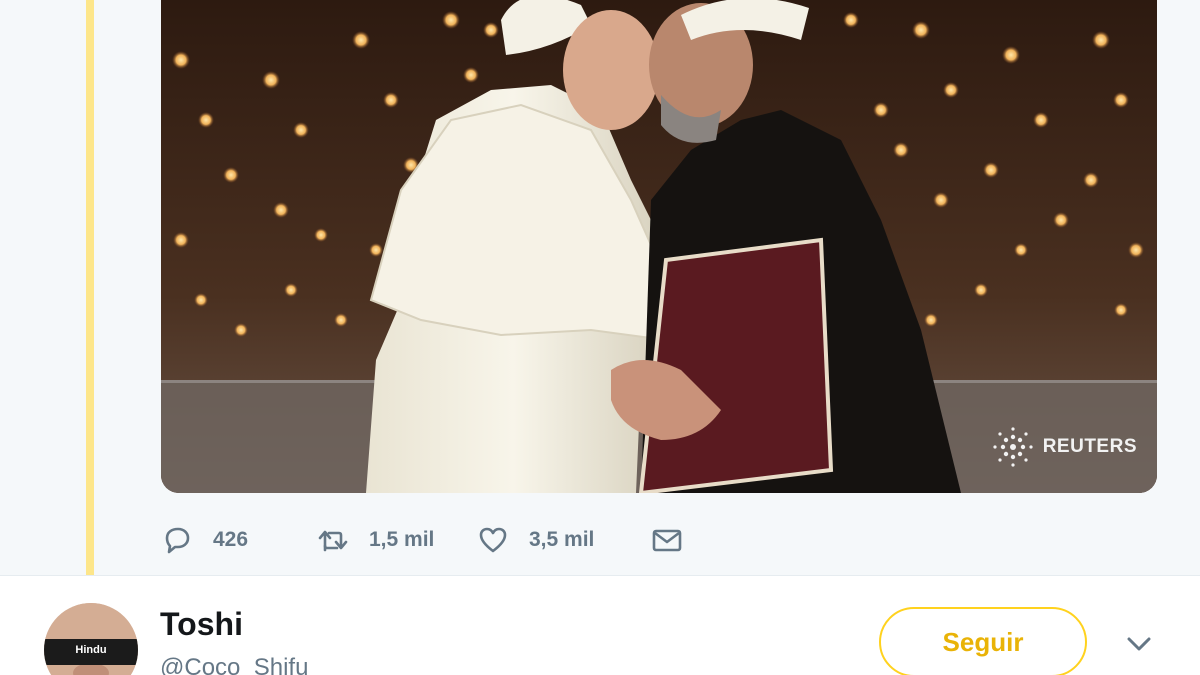 This screenshot has height=675, width=1200. What do you see at coordinates (177, 540) in the screenshot?
I see `reply-icon` at bounding box center [177, 540].